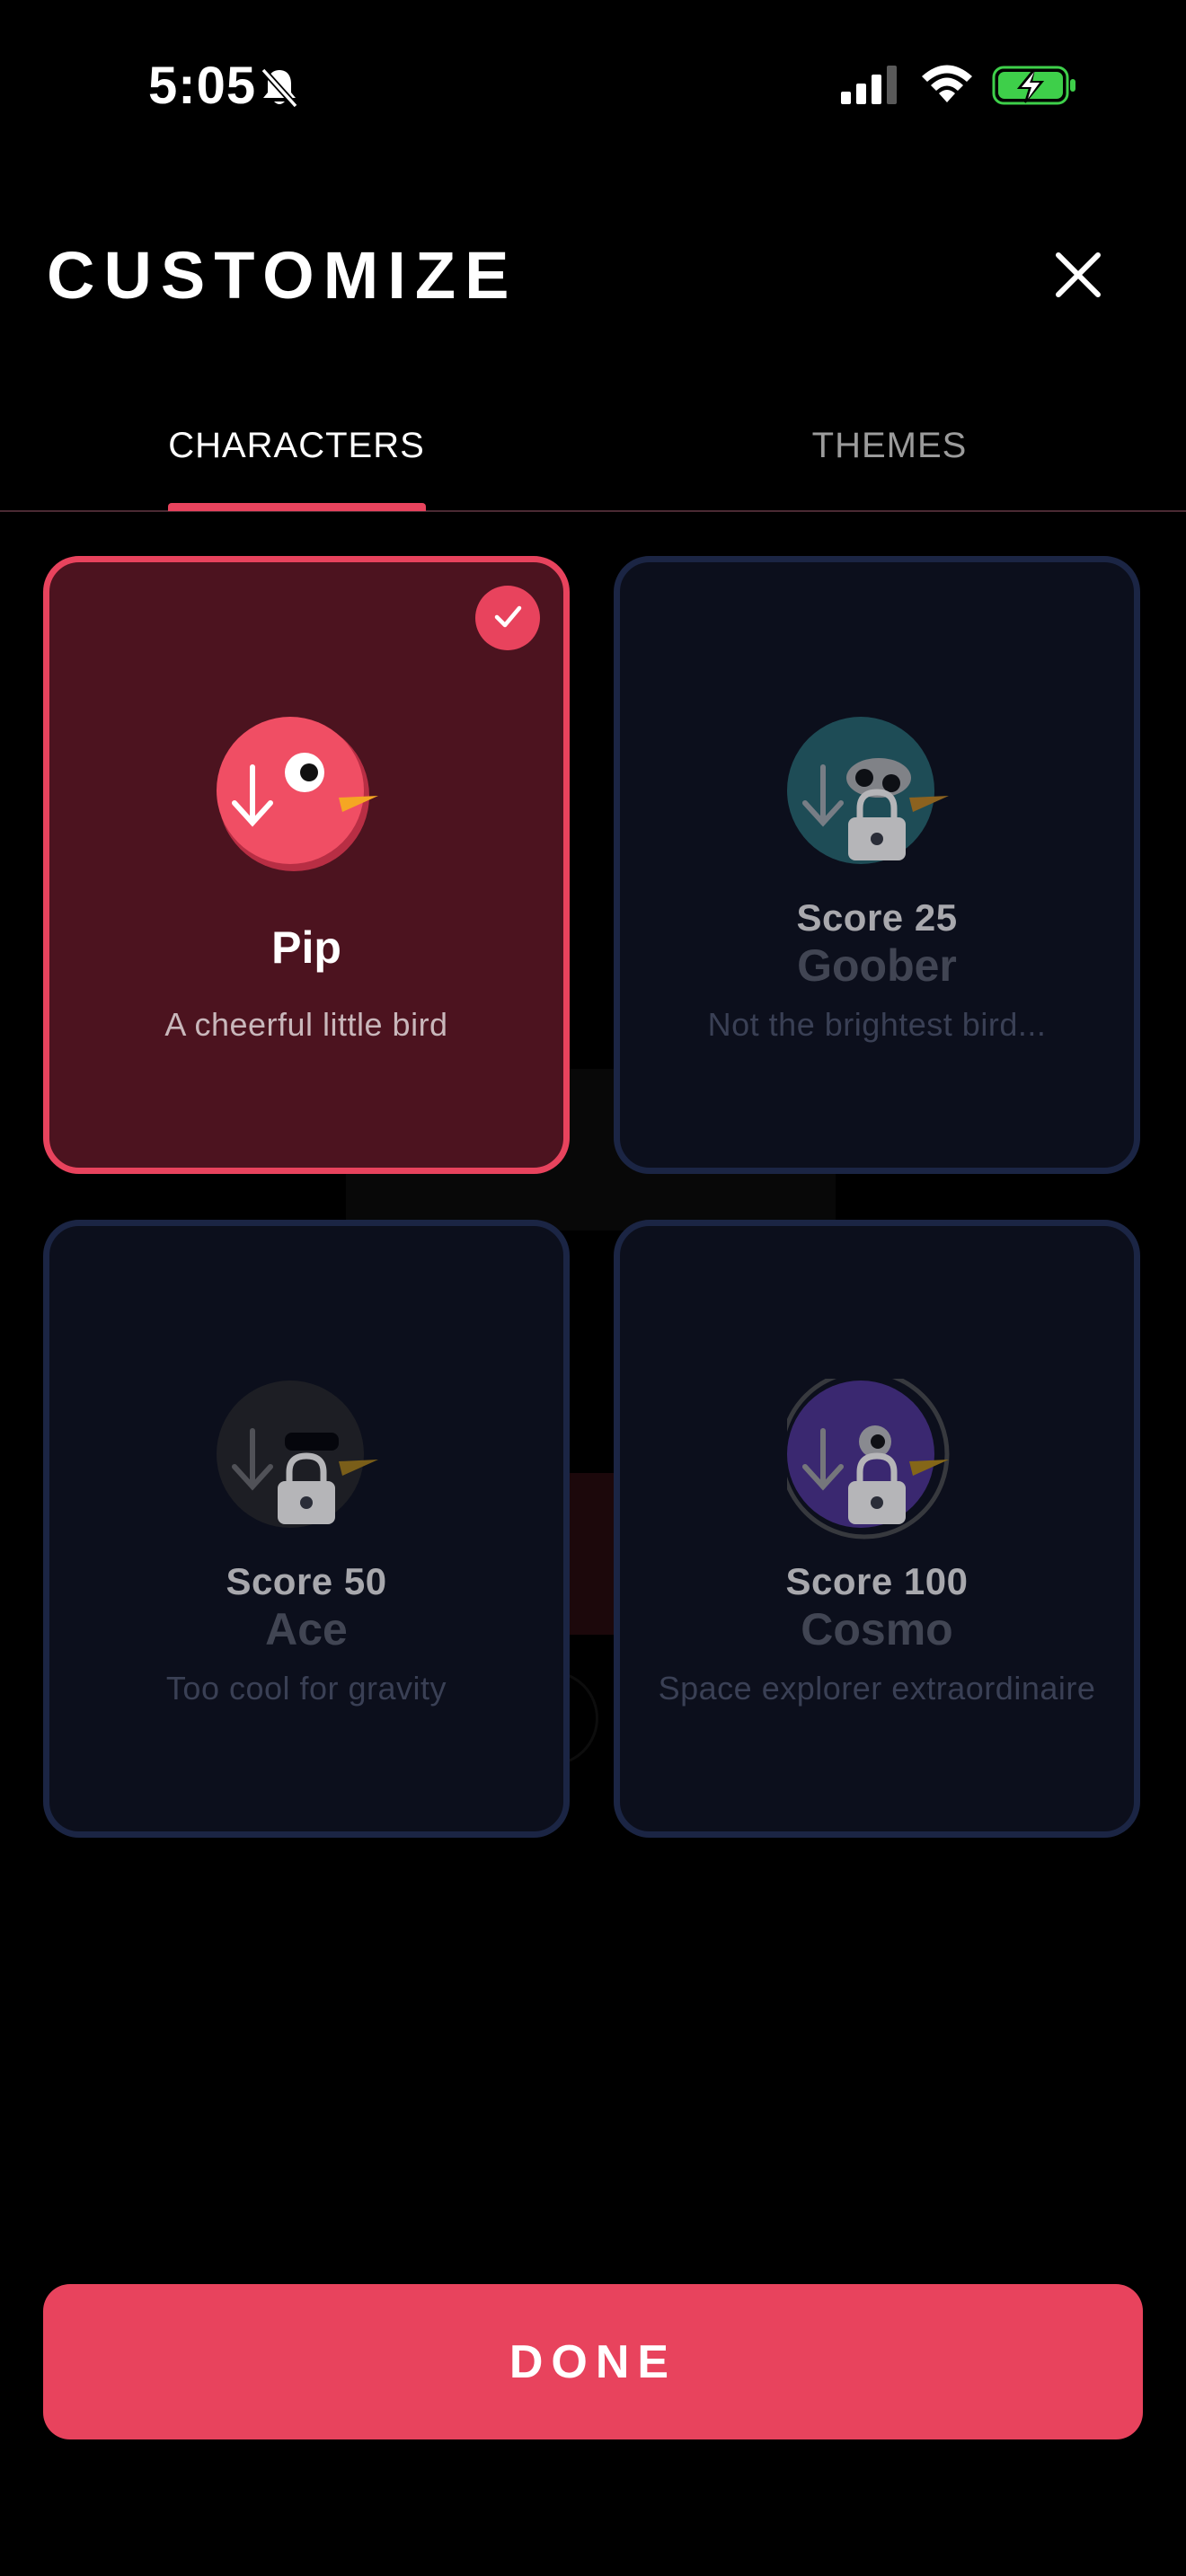 This screenshot has height=2576, width=1186. Describe the element at coordinates (296, 445) in the screenshot. I see `tab-label: CHARACTERS` at that location.